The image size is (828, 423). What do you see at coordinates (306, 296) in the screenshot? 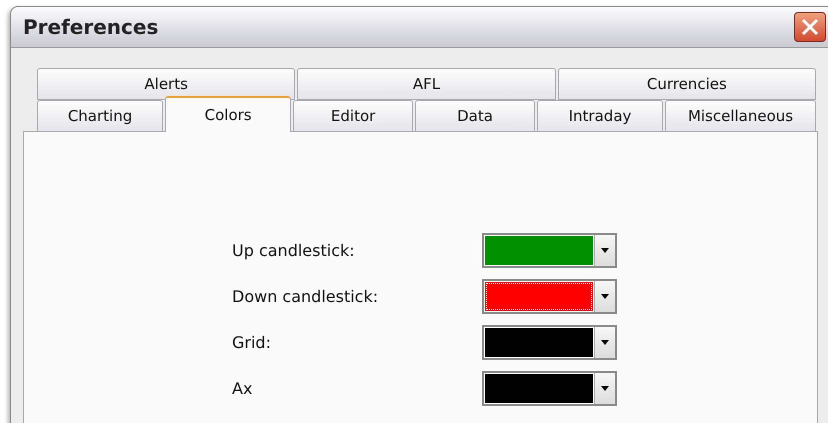
I see `setting-label: Down candlestick:` at bounding box center [306, 296].